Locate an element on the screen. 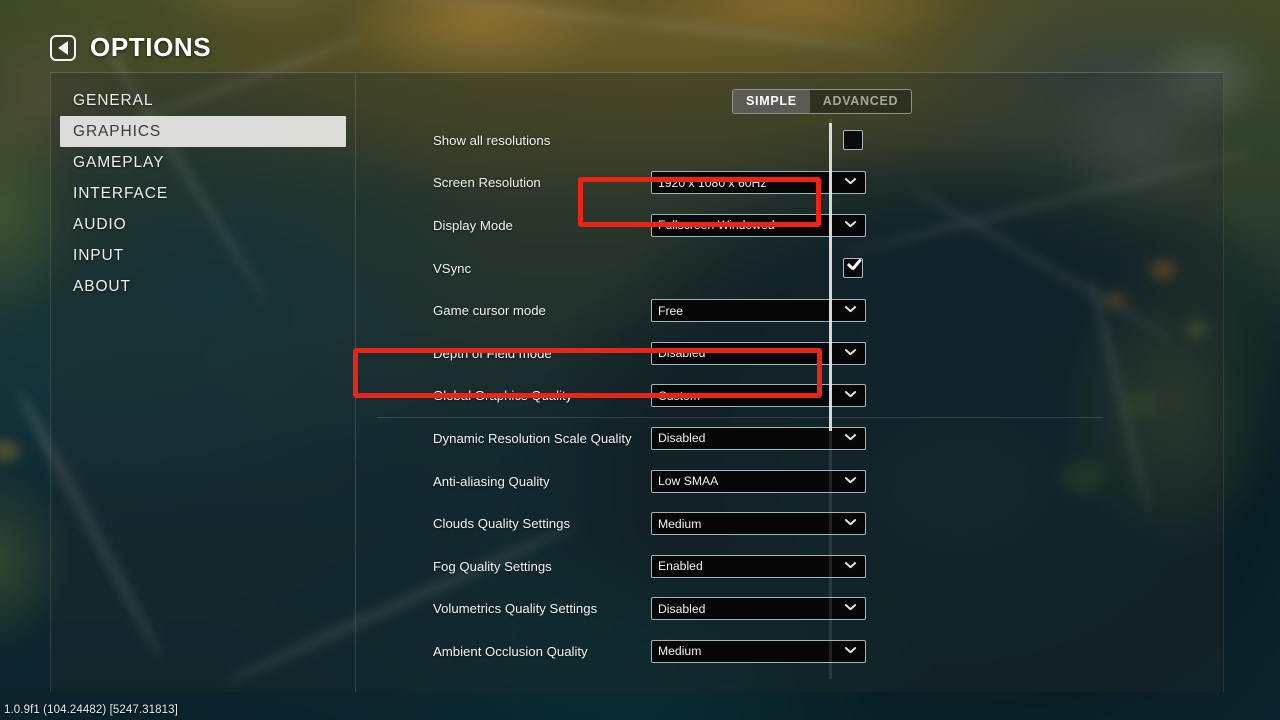  dropdown-value: Free is located at coordinates (671, 310).